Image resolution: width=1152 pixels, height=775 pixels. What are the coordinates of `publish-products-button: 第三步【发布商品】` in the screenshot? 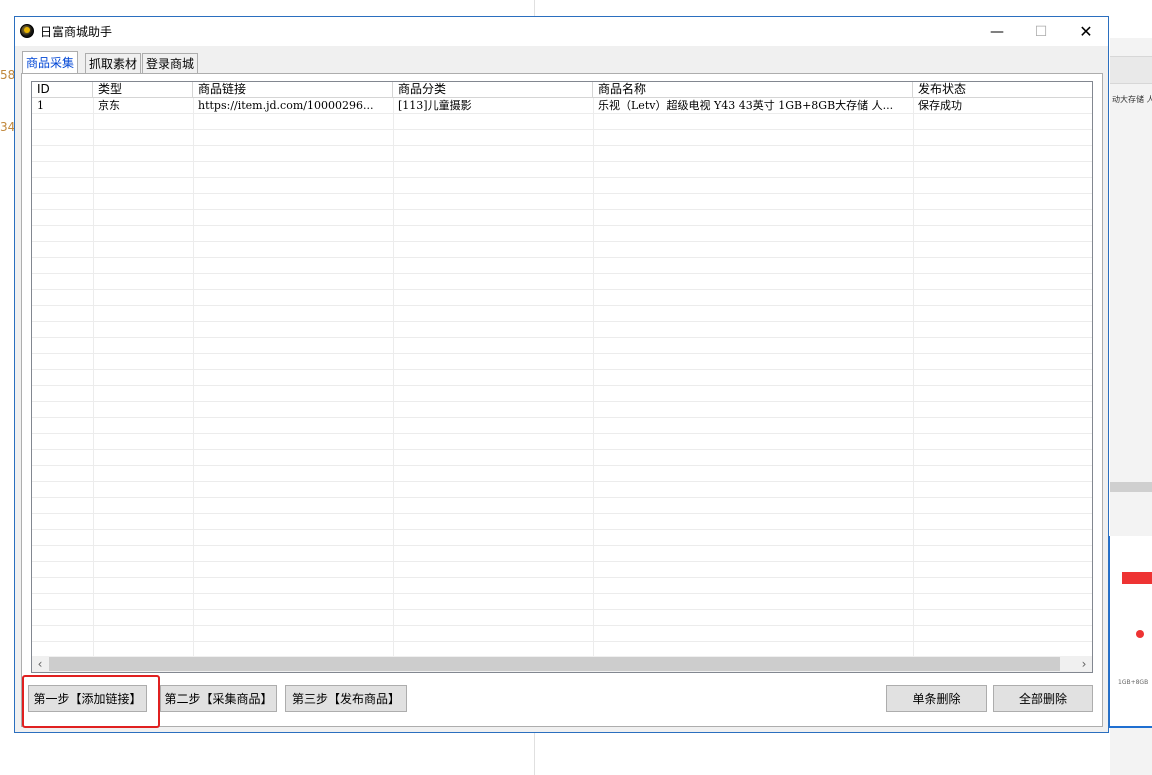 It's located at (346, 698).